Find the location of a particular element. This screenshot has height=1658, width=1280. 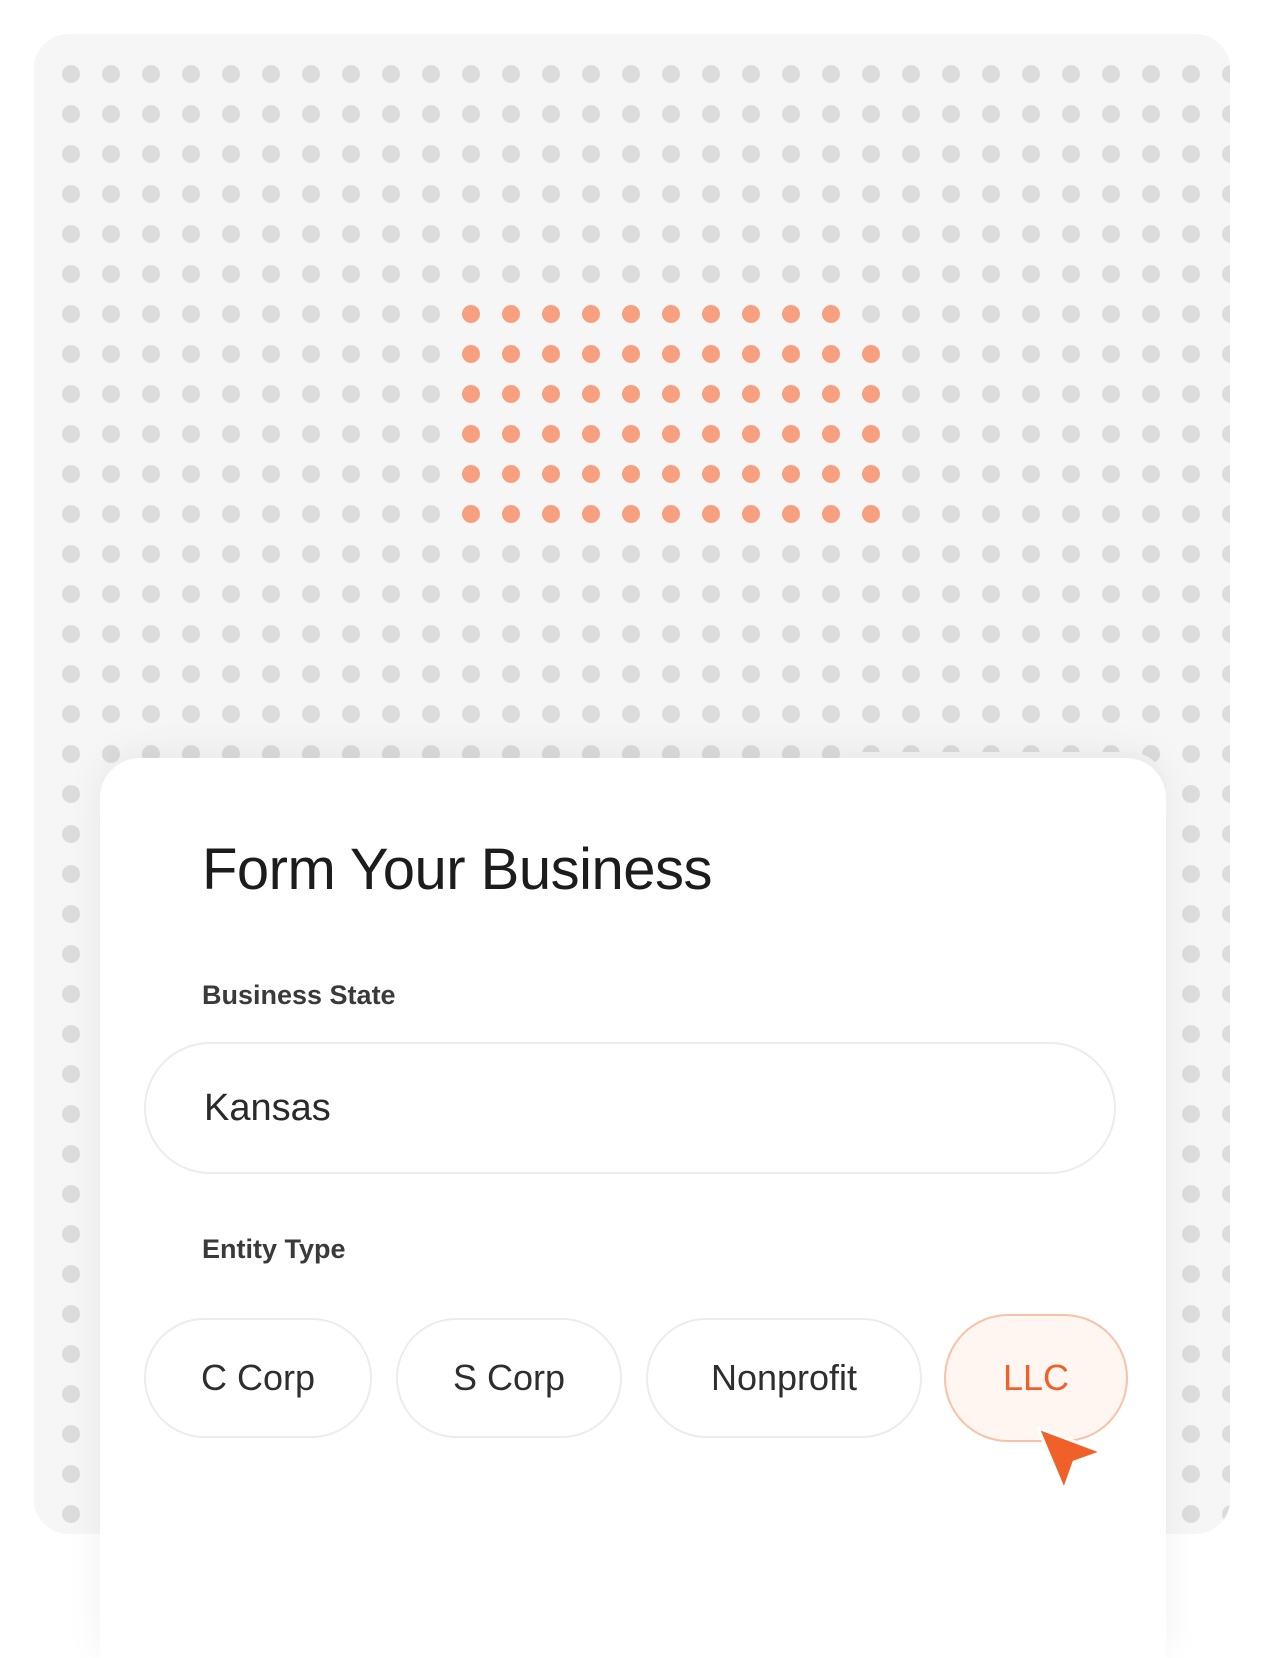

entity-option-s-corp: S Corp is located at coordinates (509, 1378).